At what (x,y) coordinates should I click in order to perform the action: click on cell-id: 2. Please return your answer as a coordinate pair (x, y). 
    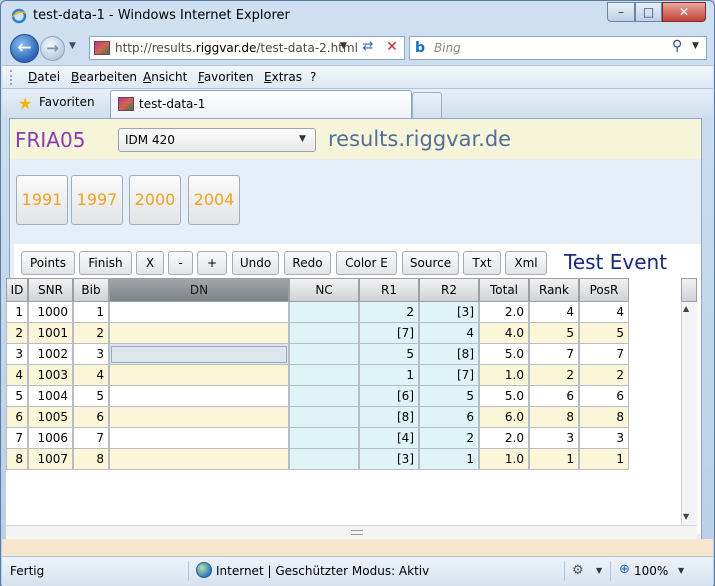
    Looking at the image, I should click on (17, 333).